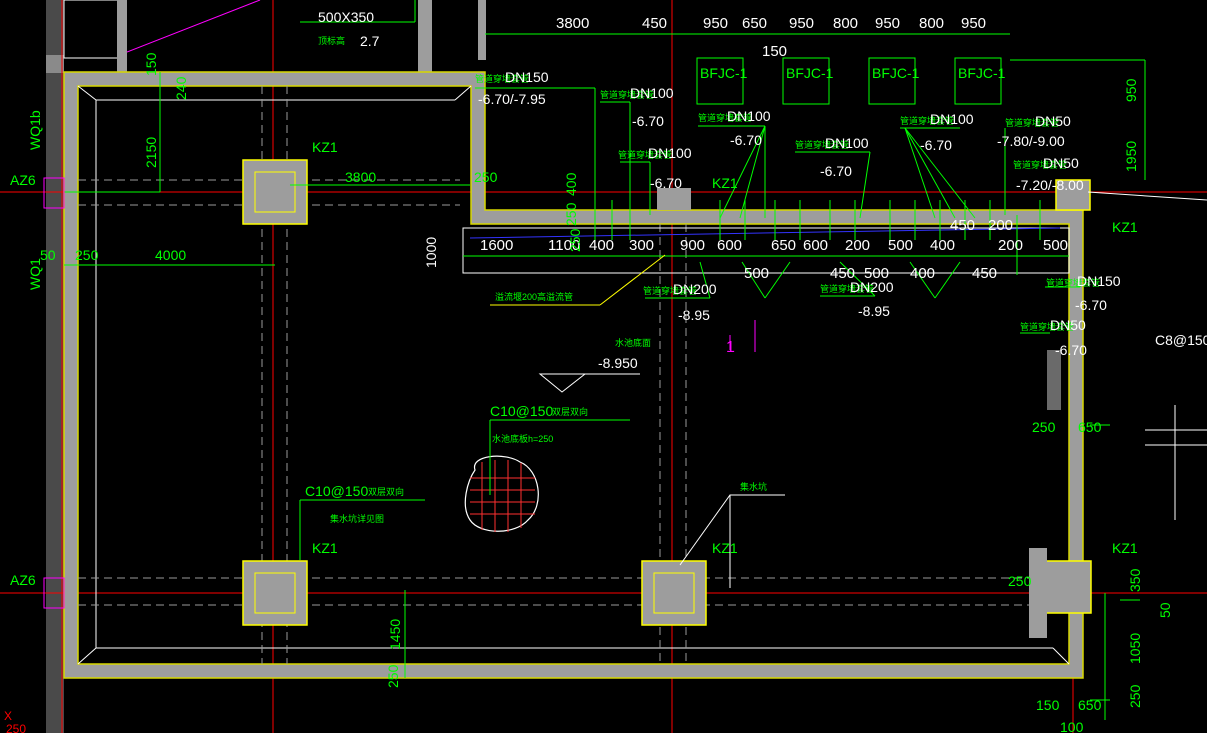  What do you see at coordinates (857, 245) in the screenshot?
I see `step-dim-200-a: 200` at bounding box center [857, 245].